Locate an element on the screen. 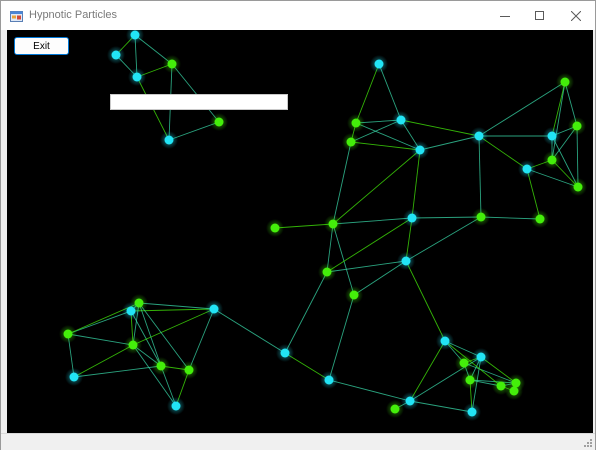 The height and width of the screenshot is (450, 596). minimize-icon is located at coordinates (505, 16).